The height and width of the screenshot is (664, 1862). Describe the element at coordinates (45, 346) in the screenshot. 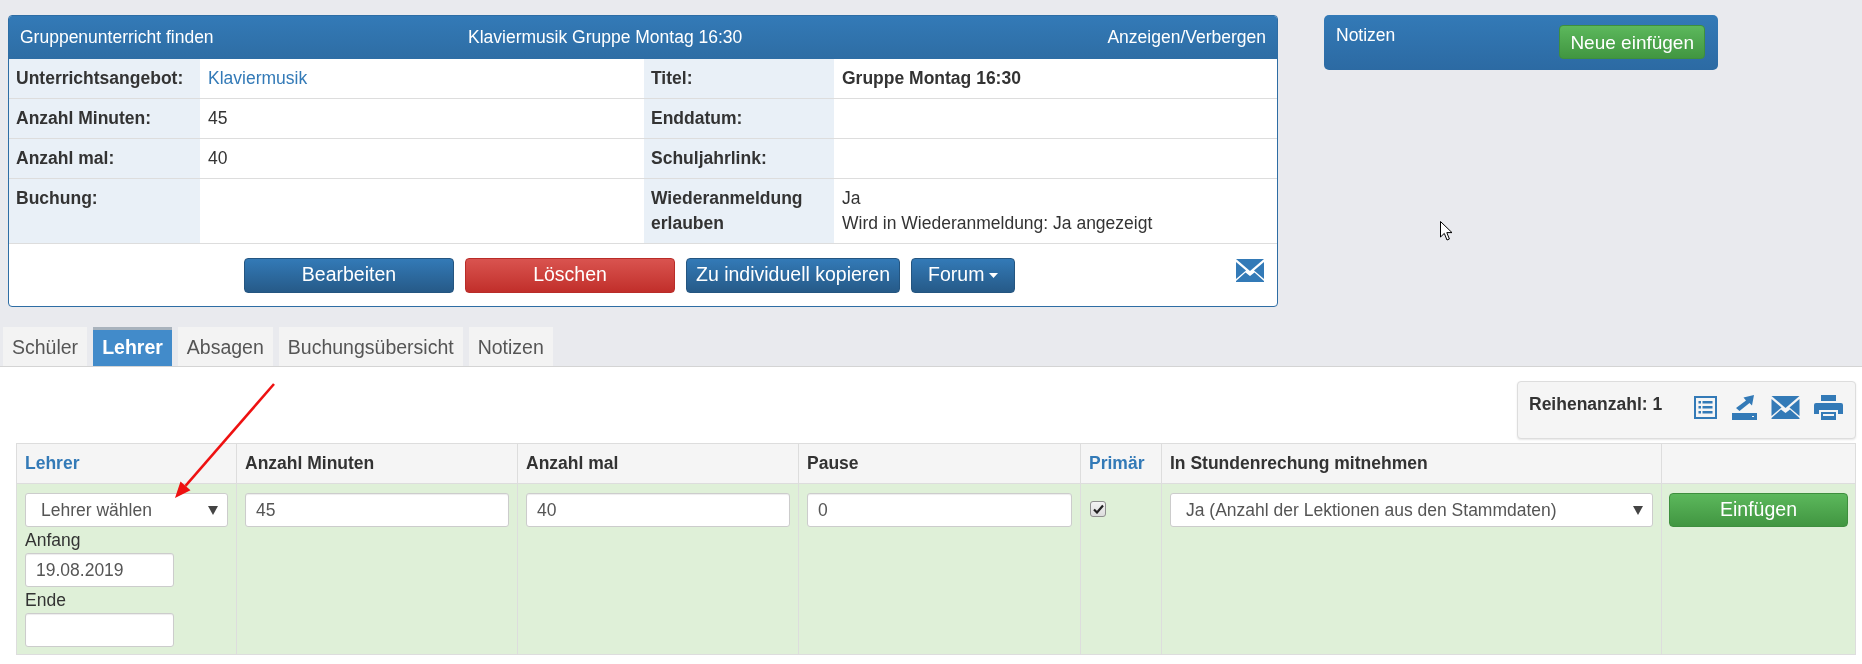

I see `tab: Schüler` at that location.